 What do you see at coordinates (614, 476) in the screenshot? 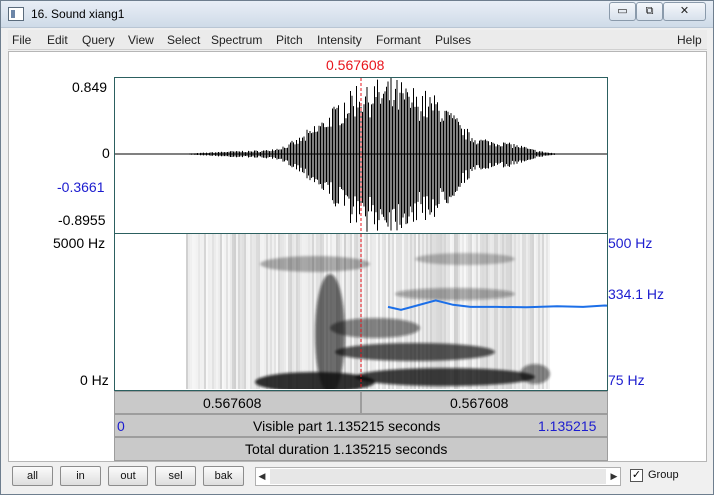
I see `scroll-right-icon: ▶` at bounding box center [614, 476].